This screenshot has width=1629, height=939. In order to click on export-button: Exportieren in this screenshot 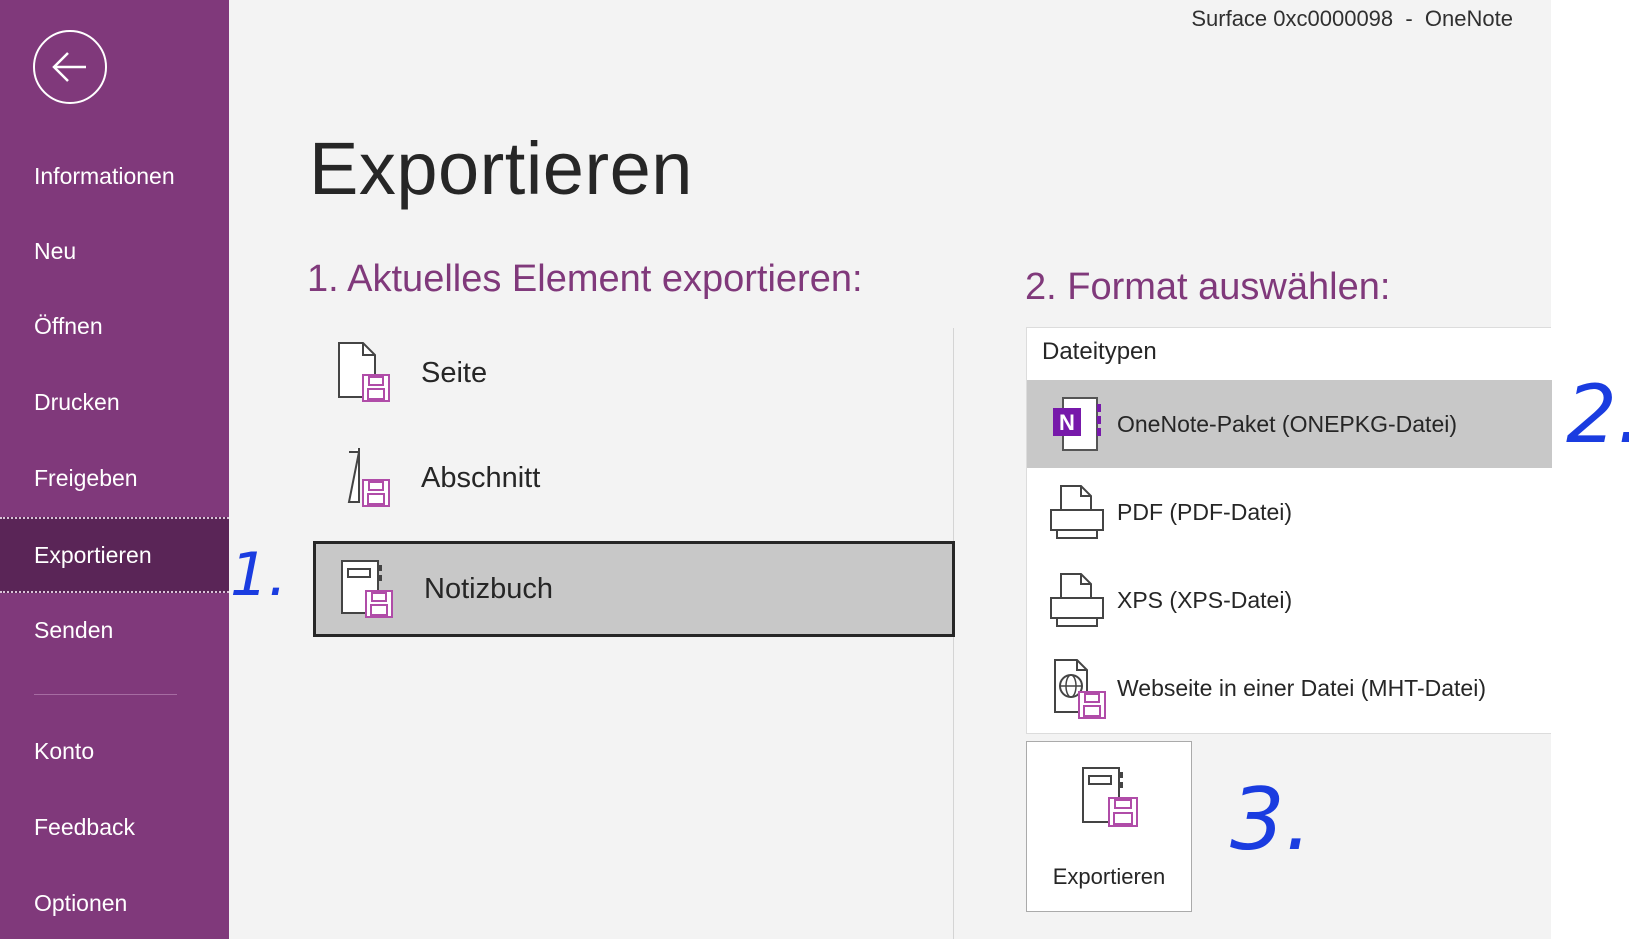, I will do `click(1109, 826)`.